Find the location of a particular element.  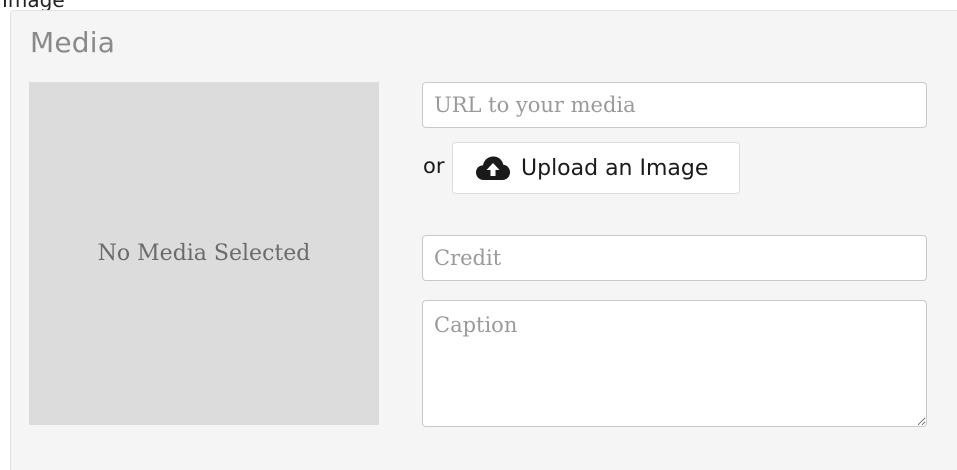

upload-button-label: Upload an Image is located at coordinates (615, 168).